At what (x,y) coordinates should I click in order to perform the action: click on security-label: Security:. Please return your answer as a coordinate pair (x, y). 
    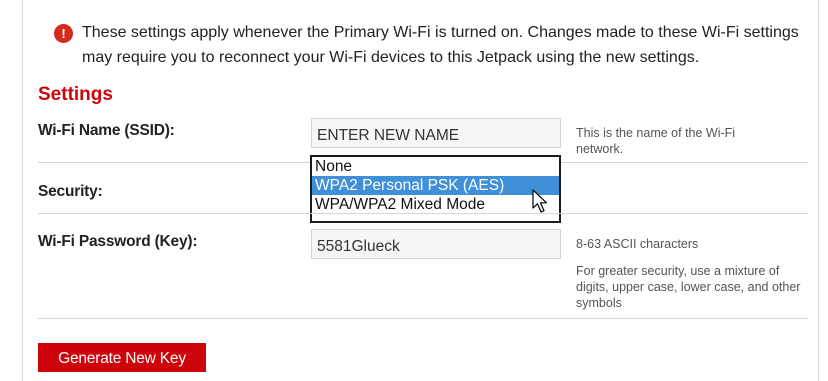
    Looking at the image, I should click on (70, 191).